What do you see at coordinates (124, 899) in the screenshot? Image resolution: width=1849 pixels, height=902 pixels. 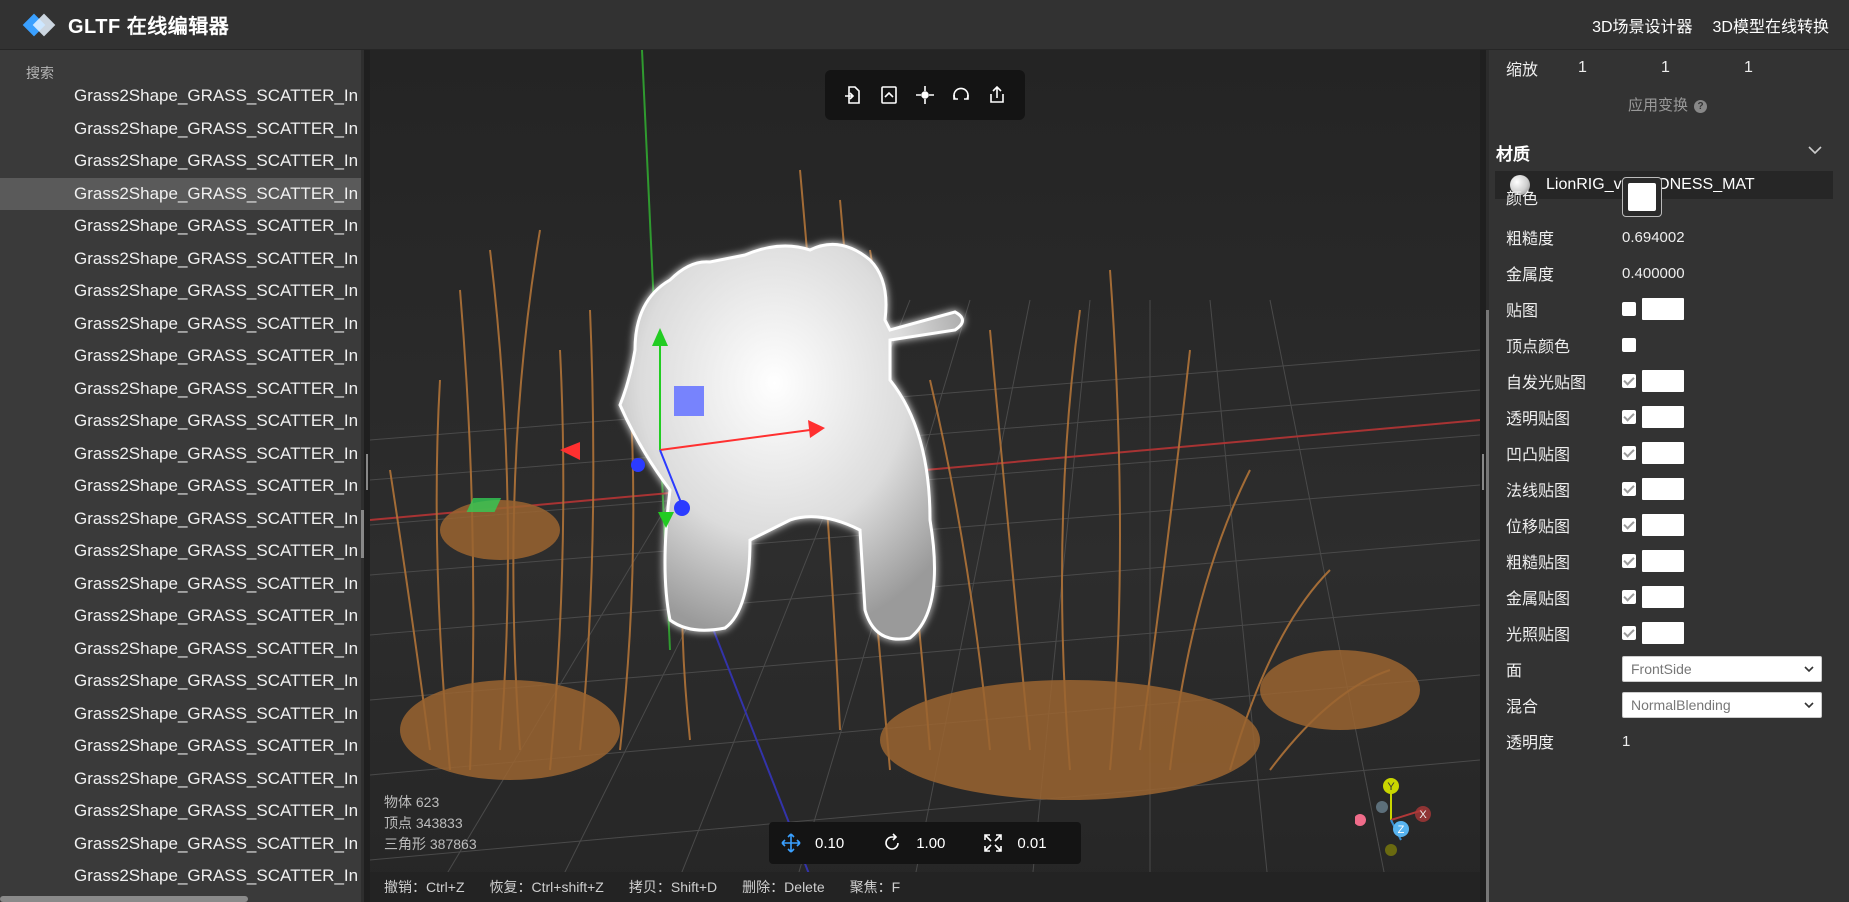 I see `tree-horizontal-scrollbar` at bounding box center [124, 899].